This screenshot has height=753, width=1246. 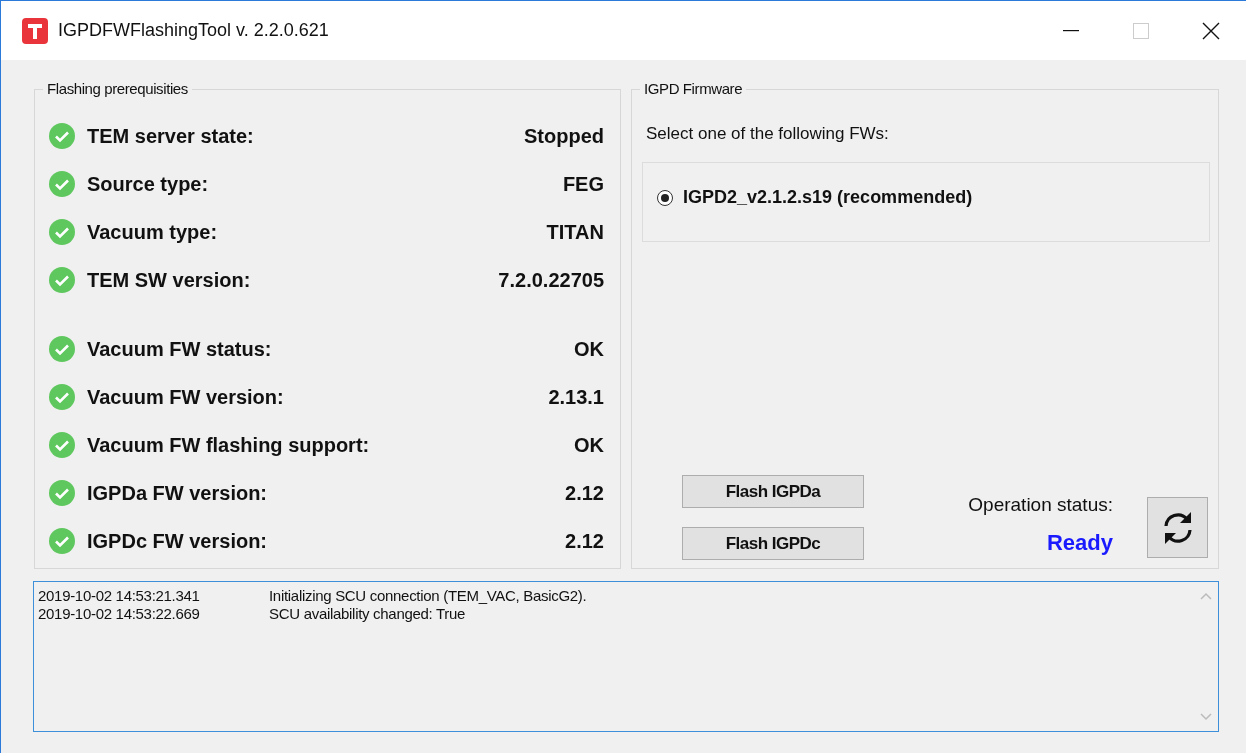 I want to click on field-value: FEG, so click(x=583, y=184).